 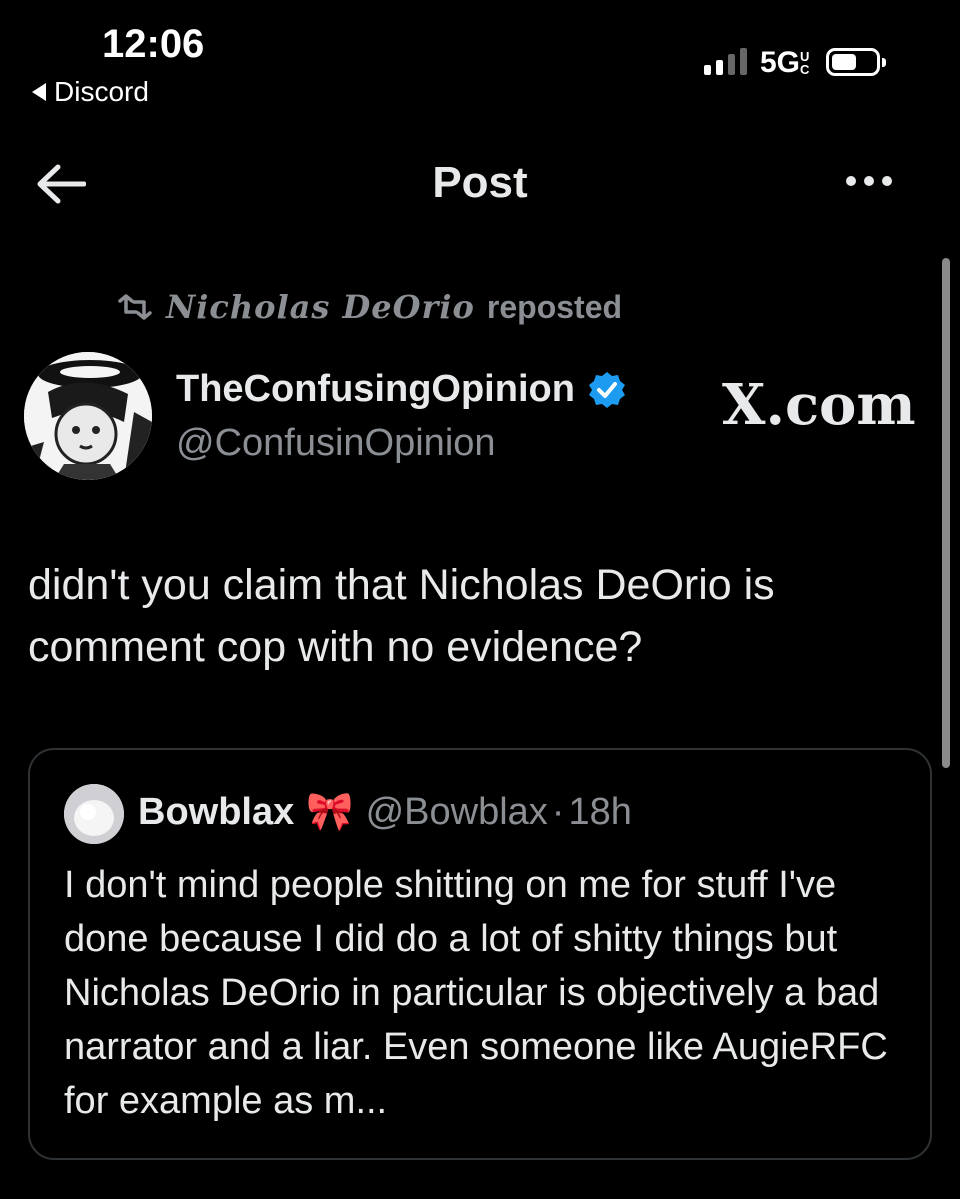 I want to click on author-handle: @ConfusinOpinion, so click(x=336, y=443).